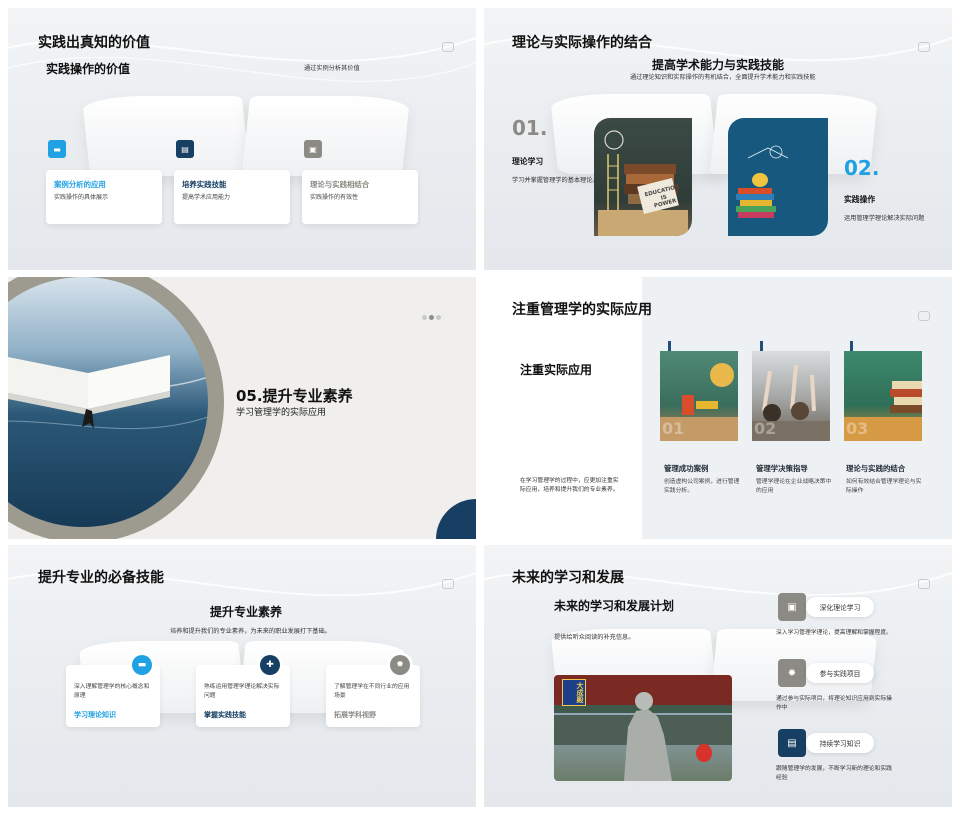 This screenshot has width=960, height=816. I want to click on card-title: 培养实践技能, so click(204, 184).